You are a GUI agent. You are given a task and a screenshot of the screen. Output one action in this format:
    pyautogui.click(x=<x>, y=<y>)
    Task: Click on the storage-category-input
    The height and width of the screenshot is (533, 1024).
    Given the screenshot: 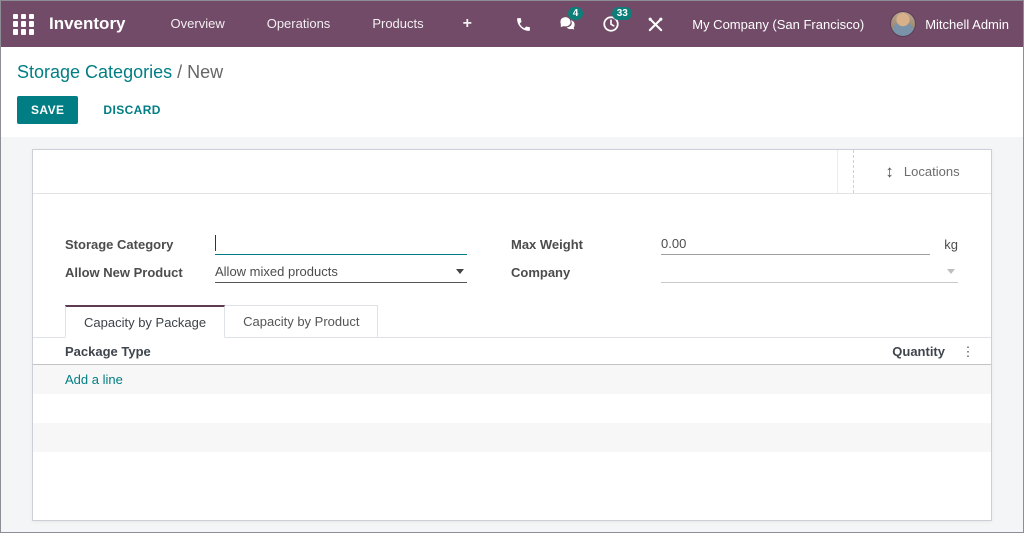 What is the action you would take?
    pyautogui.click(x=341, y=244)
    